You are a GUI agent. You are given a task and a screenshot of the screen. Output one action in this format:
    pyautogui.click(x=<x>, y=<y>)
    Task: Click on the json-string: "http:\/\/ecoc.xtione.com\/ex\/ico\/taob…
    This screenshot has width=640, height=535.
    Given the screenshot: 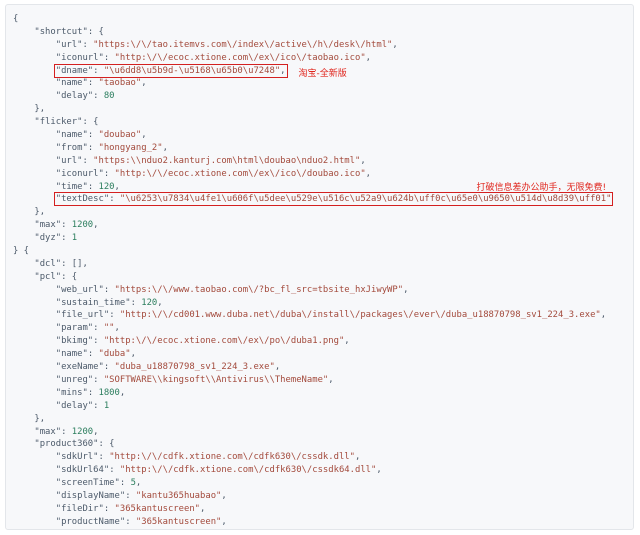 What is the action you would take?
    pyautogui.click(x=240, y=57)
    